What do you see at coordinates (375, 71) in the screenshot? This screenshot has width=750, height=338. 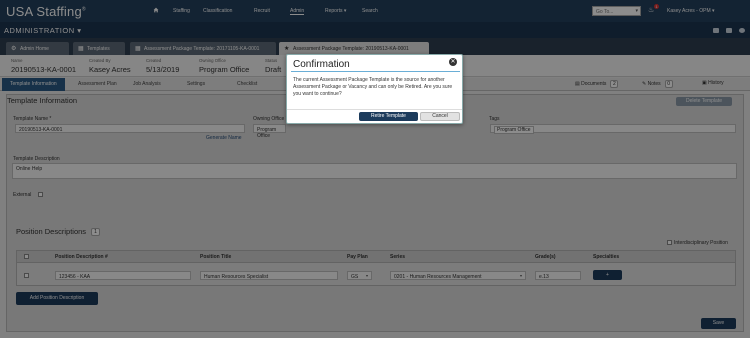 I see `dialog-divider` at bounding box center [375, 71].